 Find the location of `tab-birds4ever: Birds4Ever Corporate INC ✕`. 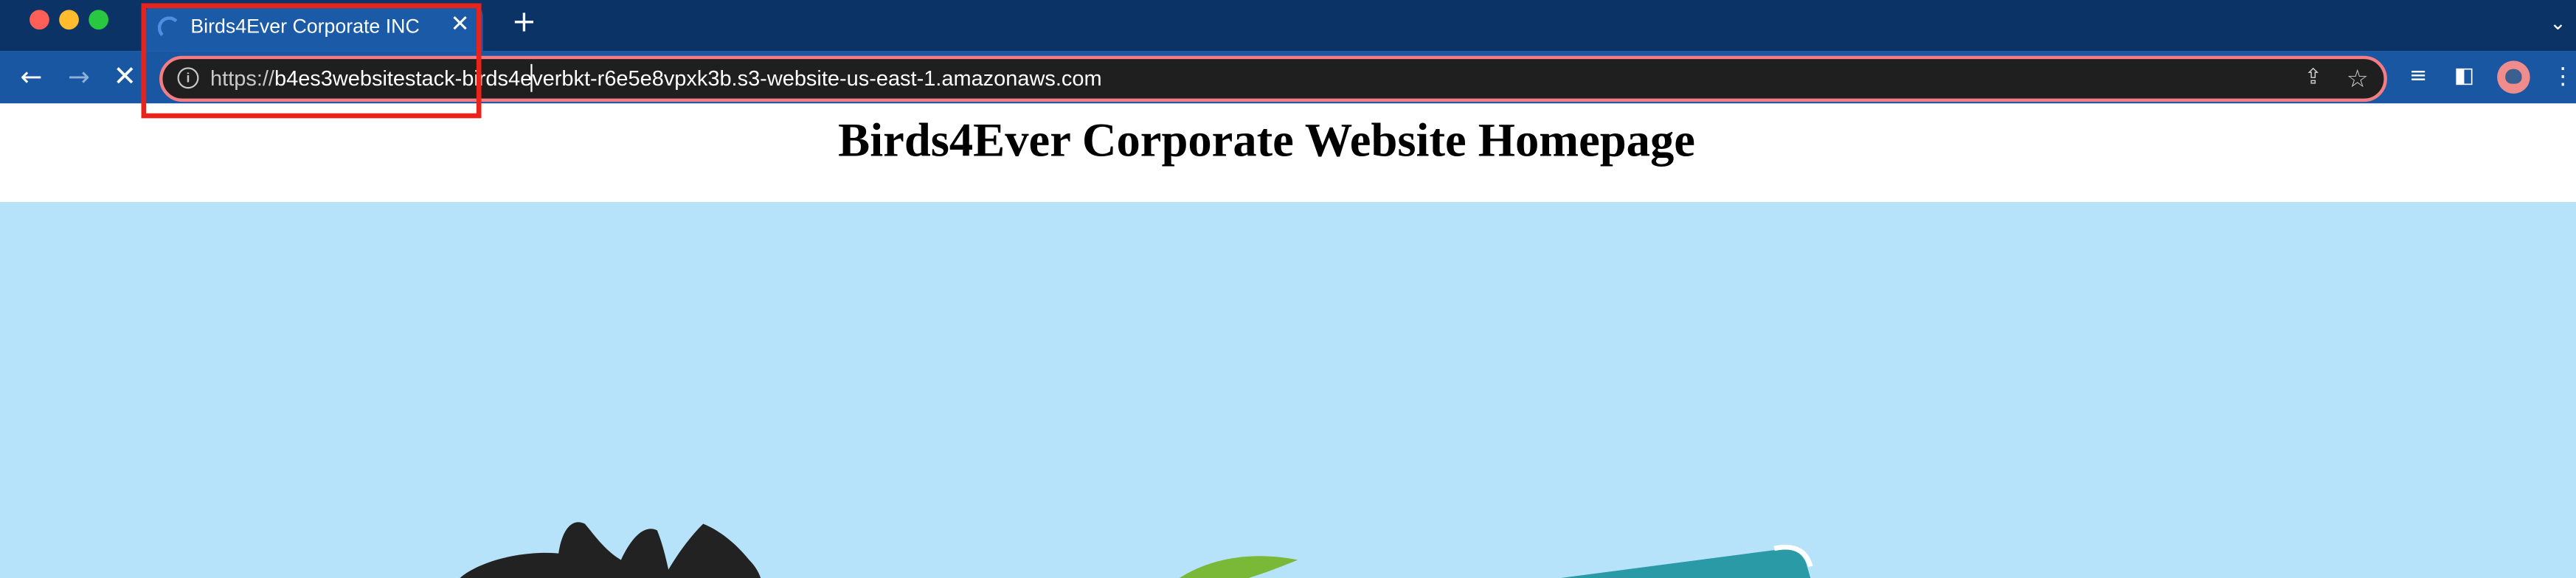

tab-birds4ever: Birds4Ever Corporate INC ✕ is located at coordinates (313, 27).